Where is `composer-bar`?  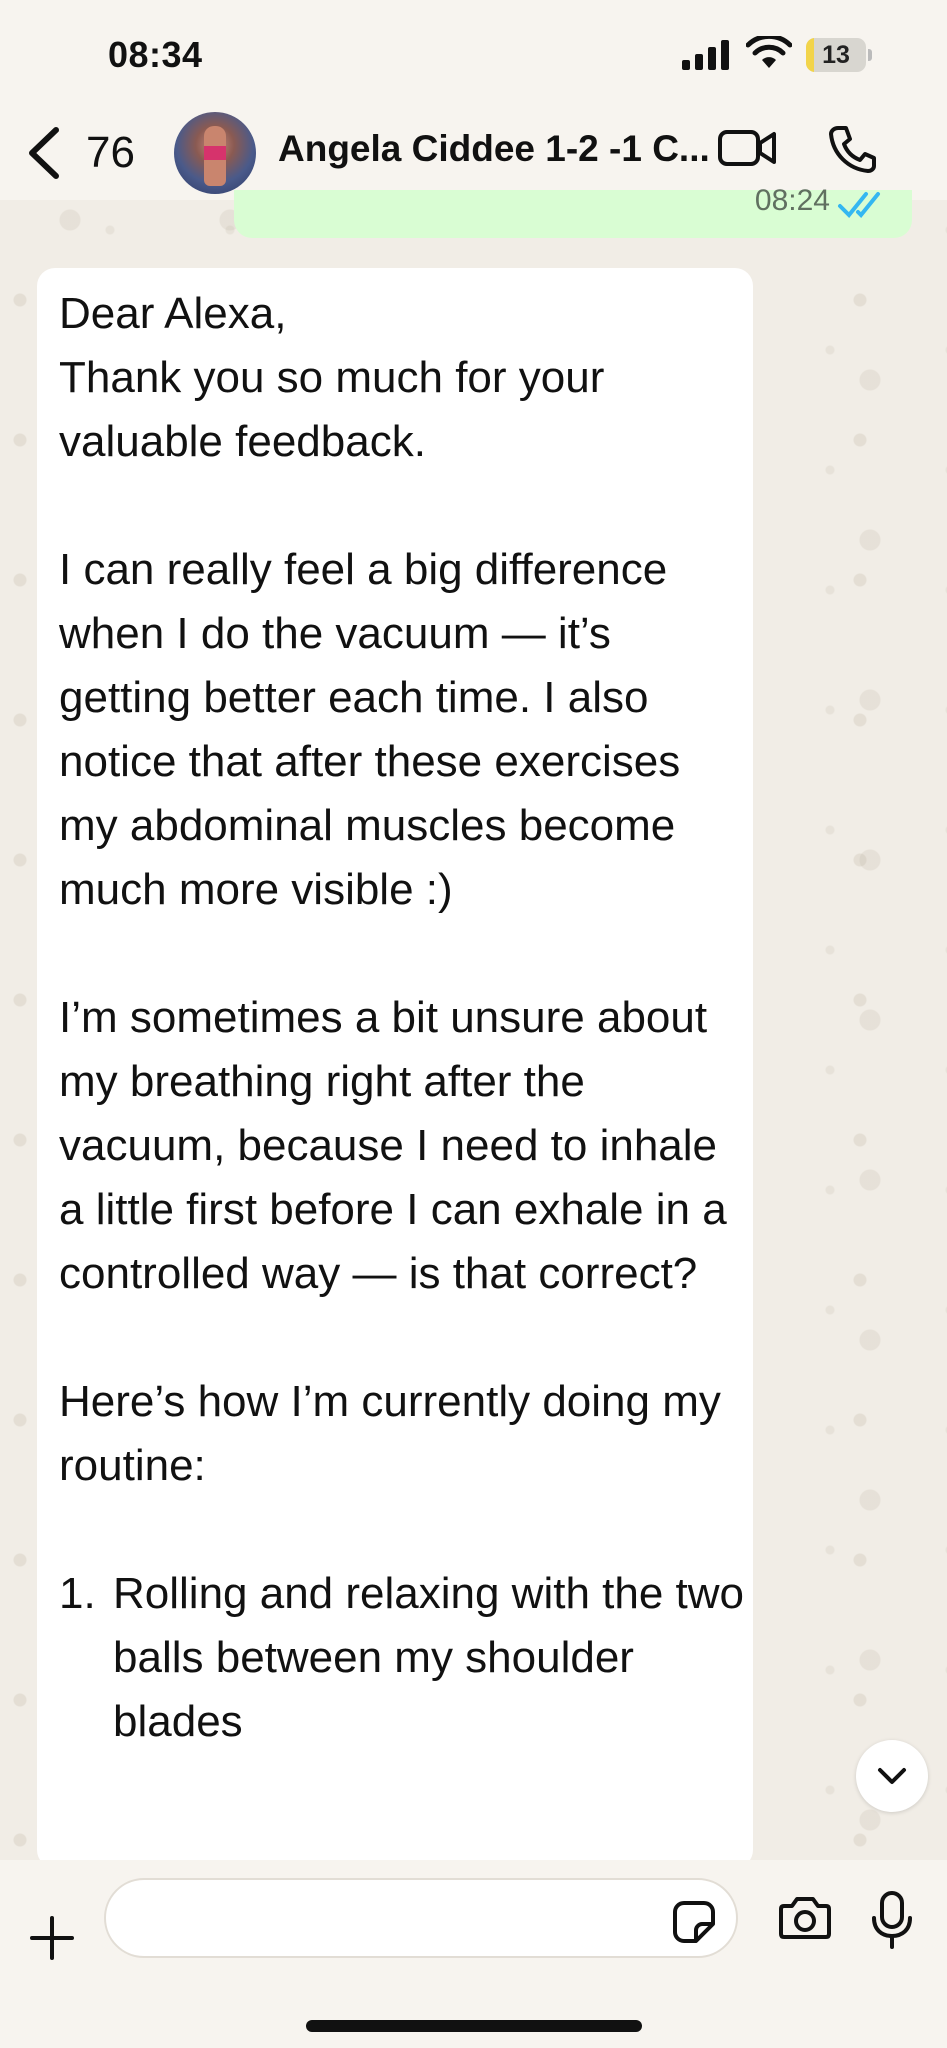 composer-bar is located at coordinates (473, 1954).